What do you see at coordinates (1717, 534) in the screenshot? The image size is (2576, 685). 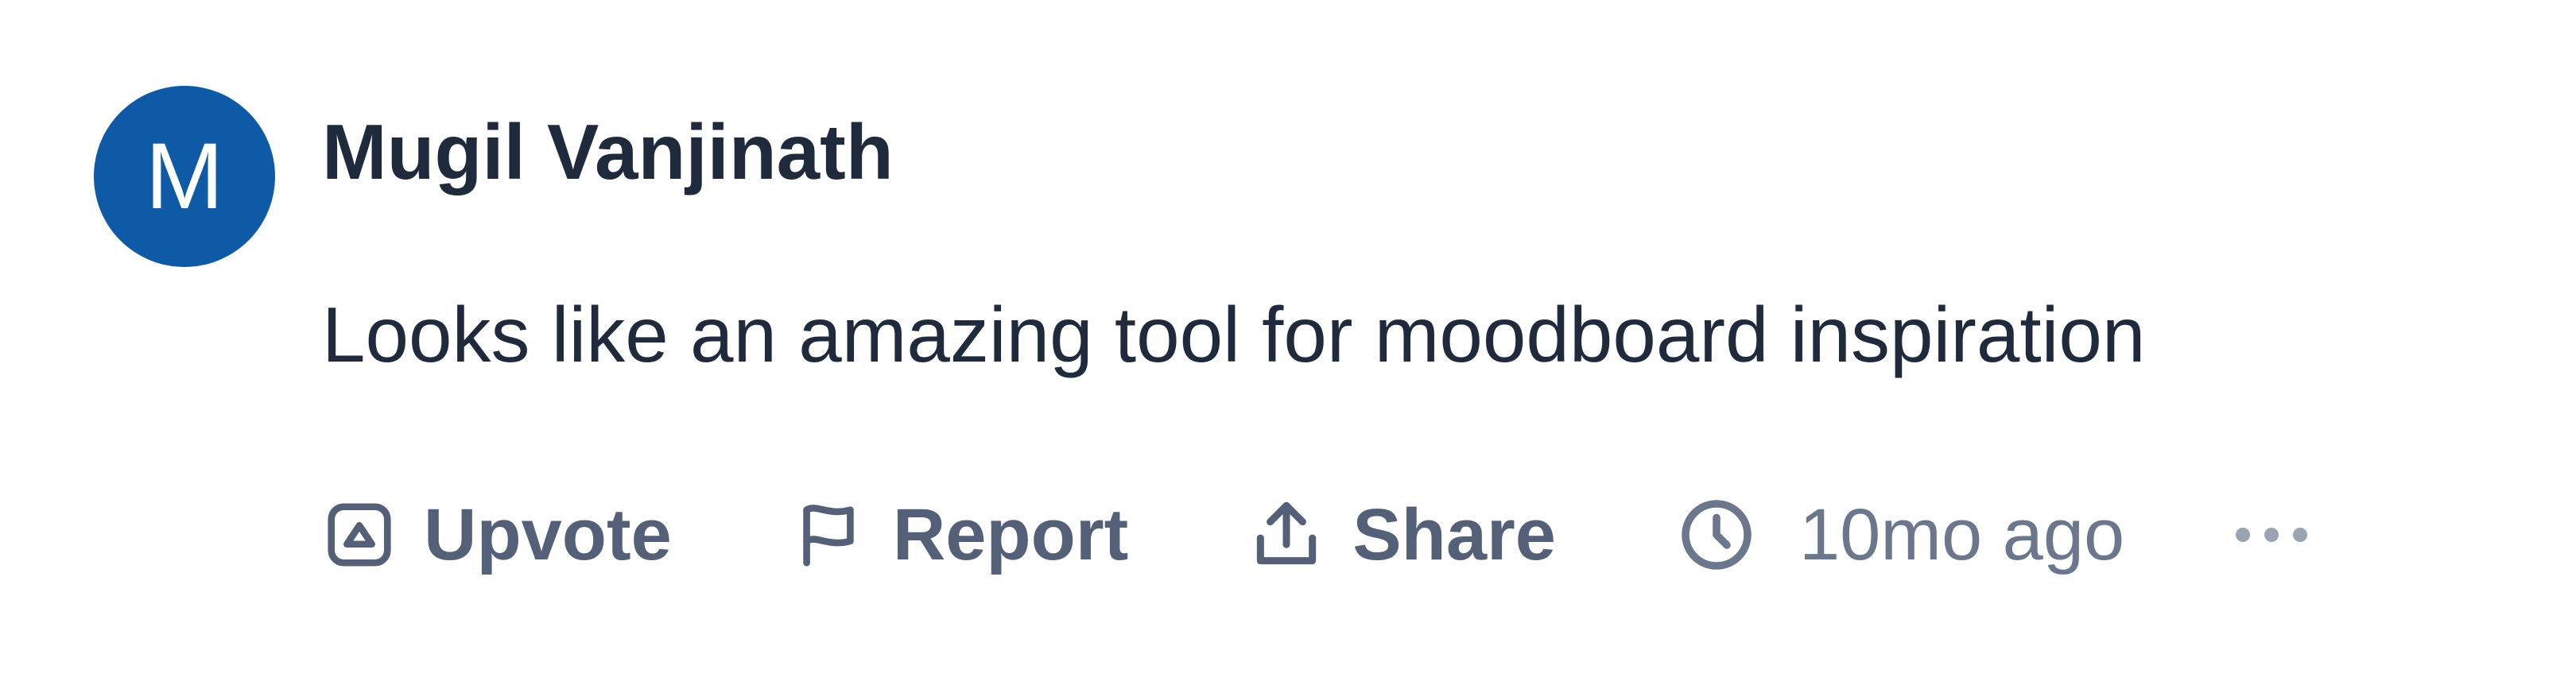 I see `clock-icon` at bounding box center [1717, 534].